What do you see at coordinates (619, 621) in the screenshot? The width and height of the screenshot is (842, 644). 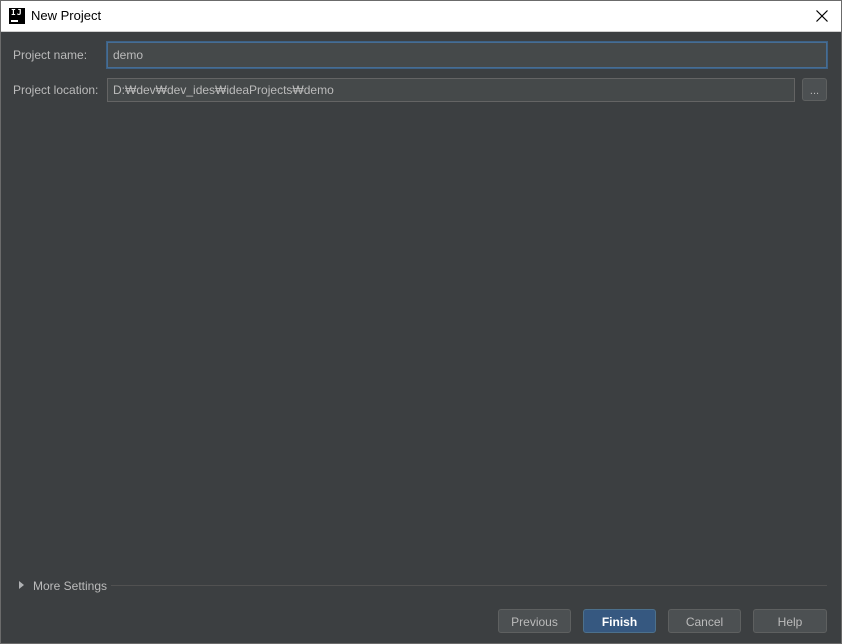 I see `finish-button: Finish` at bounding box center [619, 621].